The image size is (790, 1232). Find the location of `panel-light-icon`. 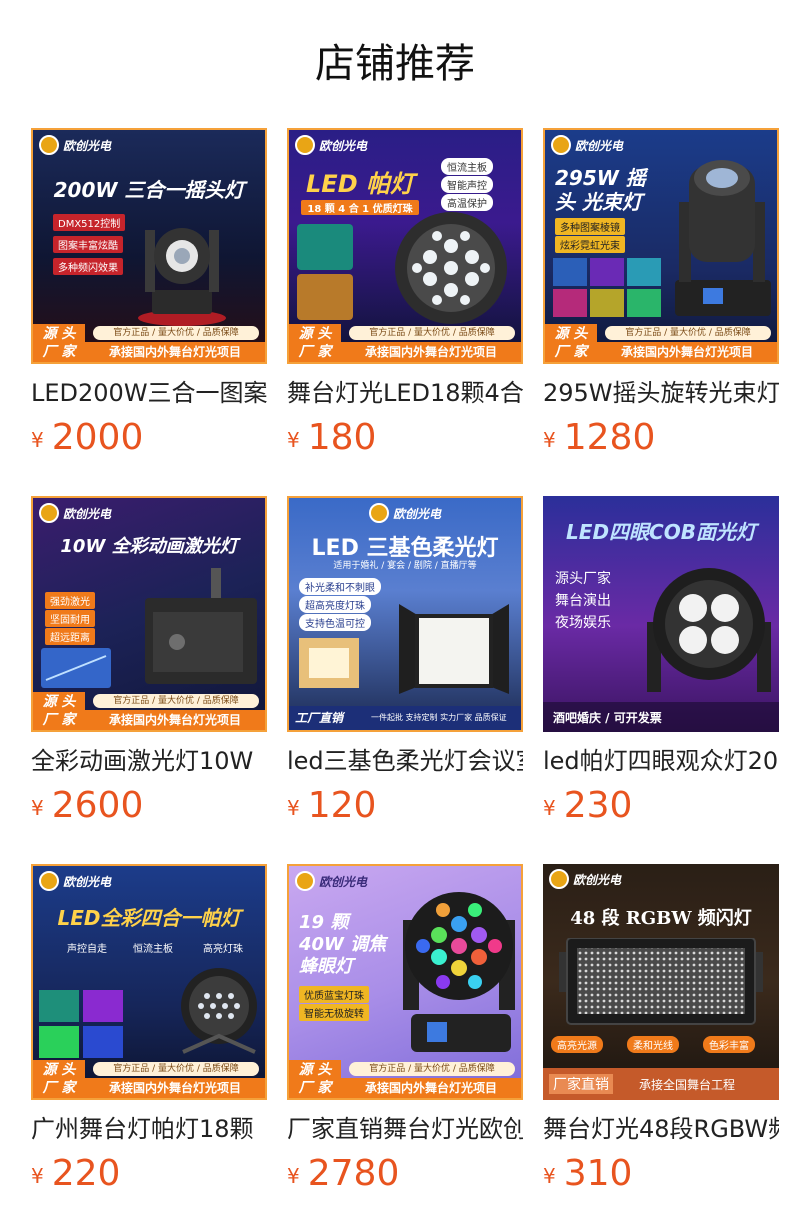

panel-light-icon is located at coordinates (454, 649).